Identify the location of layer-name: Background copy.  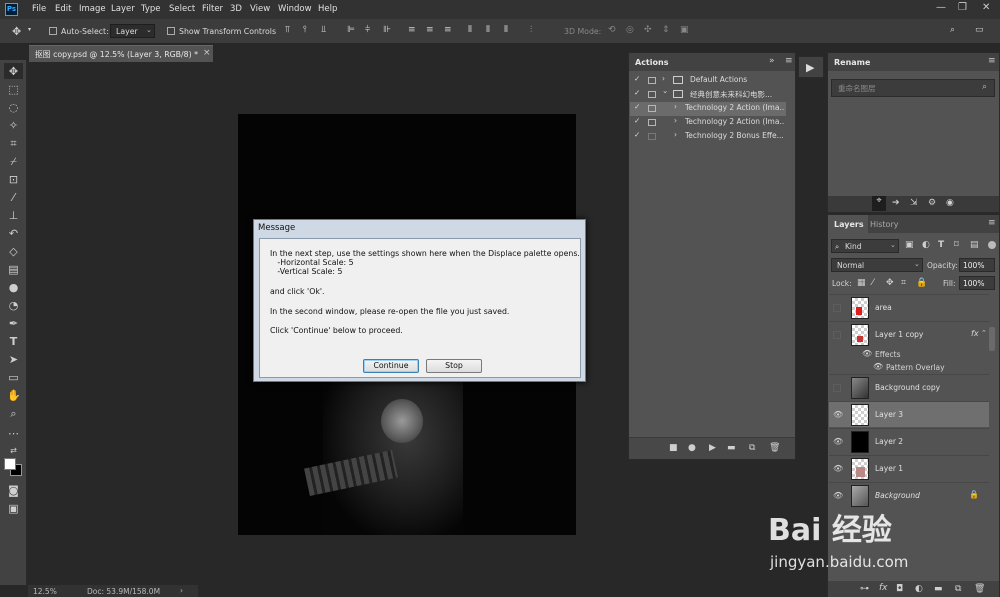
(907, 387).